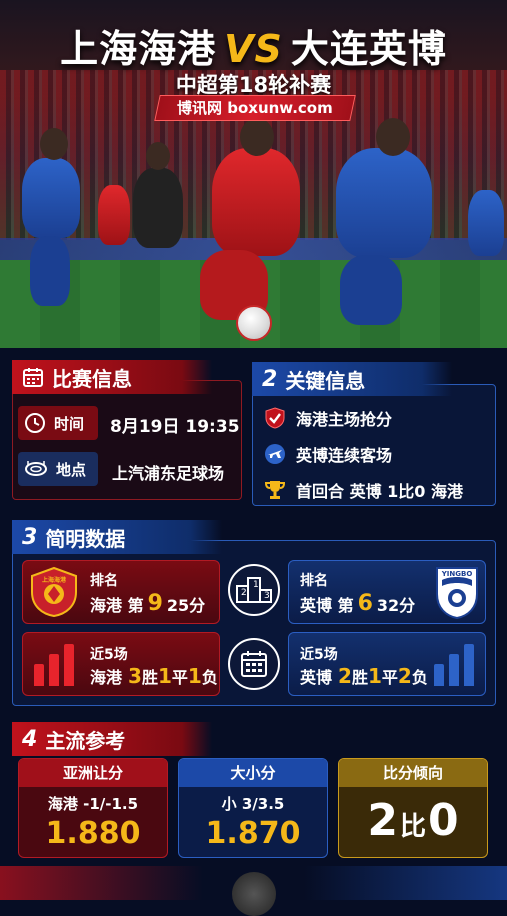 The height and width of the screenshot is (916, 507). What do you see at coordinates (69, 423) in the screenshot?
I see `time-label: 时间` at bounding box center [69, 423].